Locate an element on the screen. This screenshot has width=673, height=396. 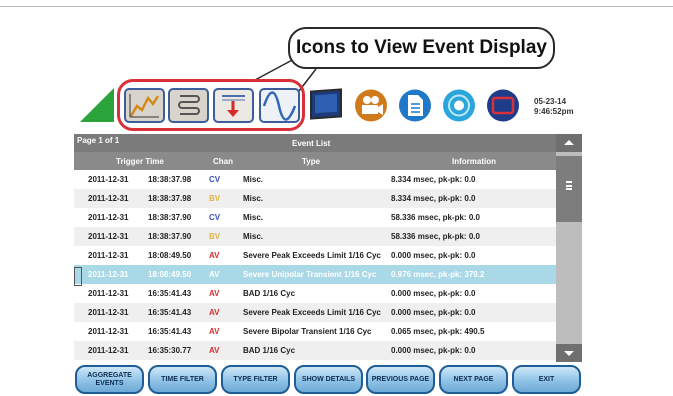
screen-icon is located at coordinates (503, 105).